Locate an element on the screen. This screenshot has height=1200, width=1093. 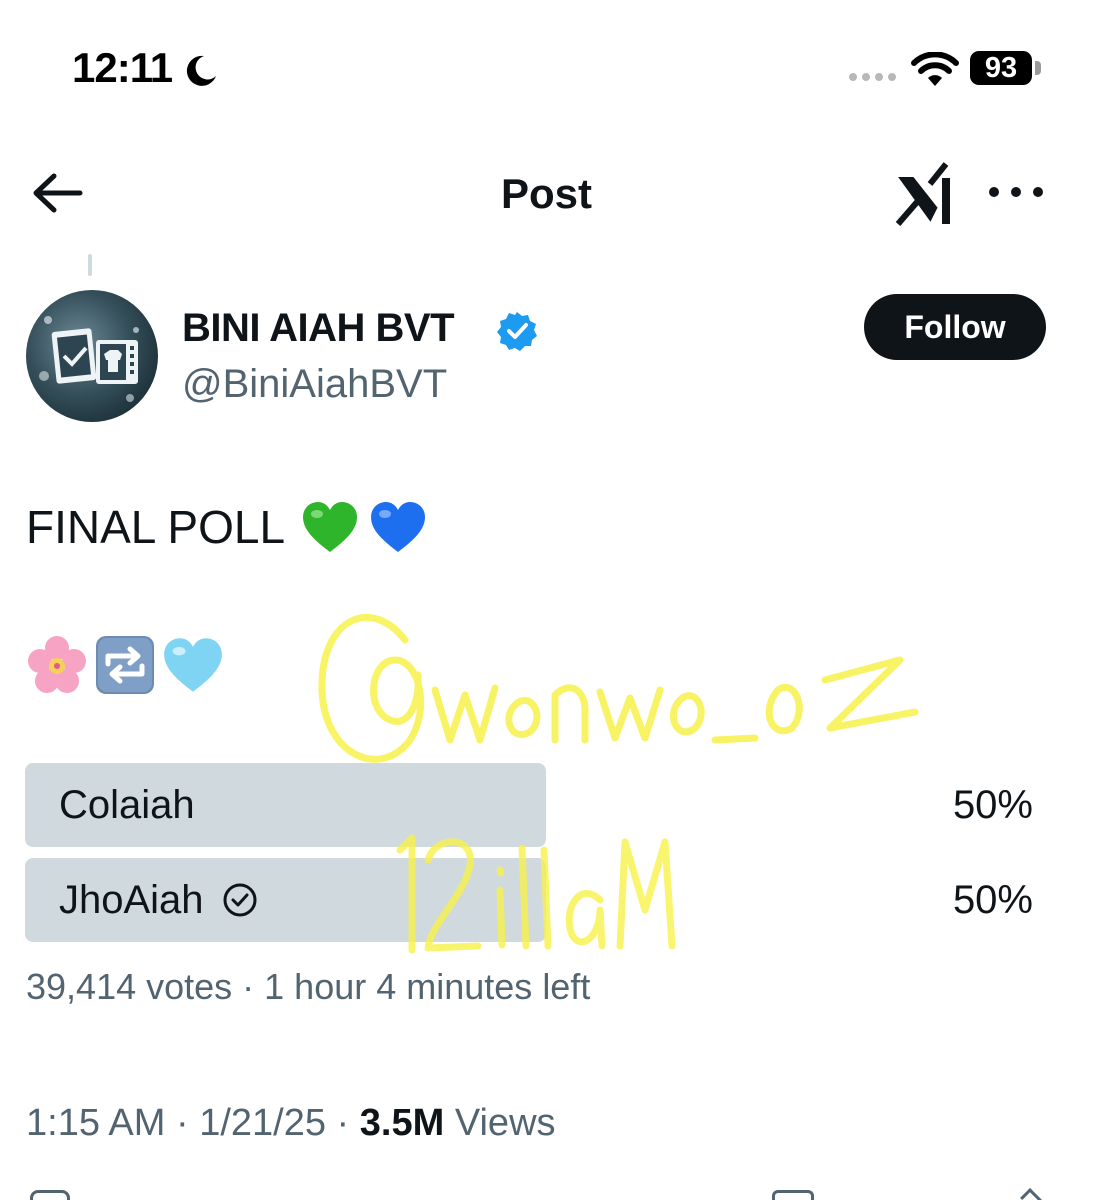
poll-option-label: Colaiah is located at coordinates (127, 805).